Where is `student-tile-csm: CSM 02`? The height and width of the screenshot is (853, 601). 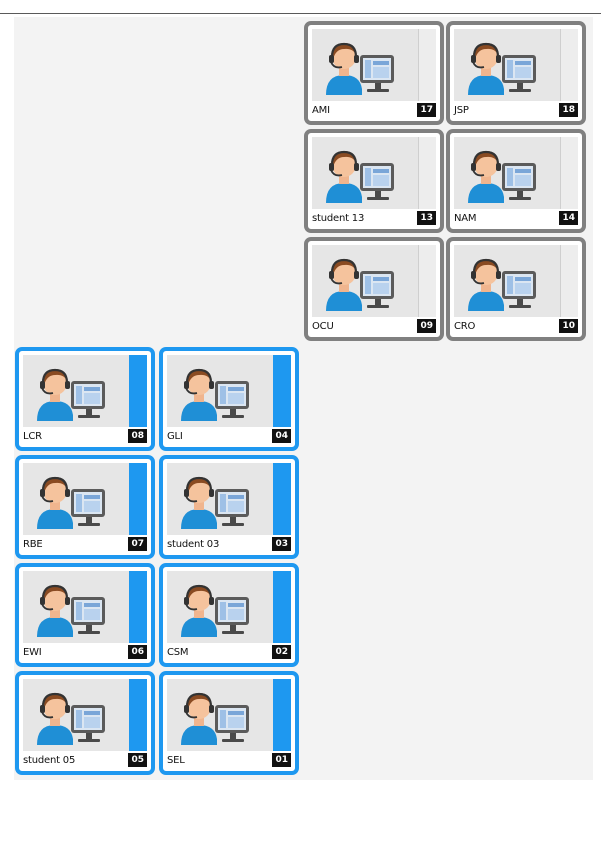
student-tile-csm: CSM 02 is located at coordinates (229, 615).